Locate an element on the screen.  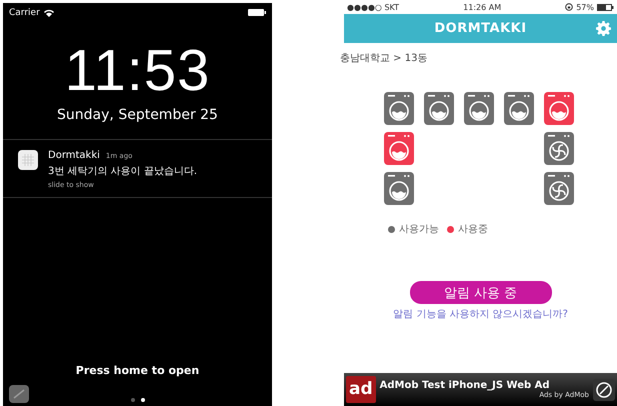
rotation-lock-icon is located at coordinates (569, 7).